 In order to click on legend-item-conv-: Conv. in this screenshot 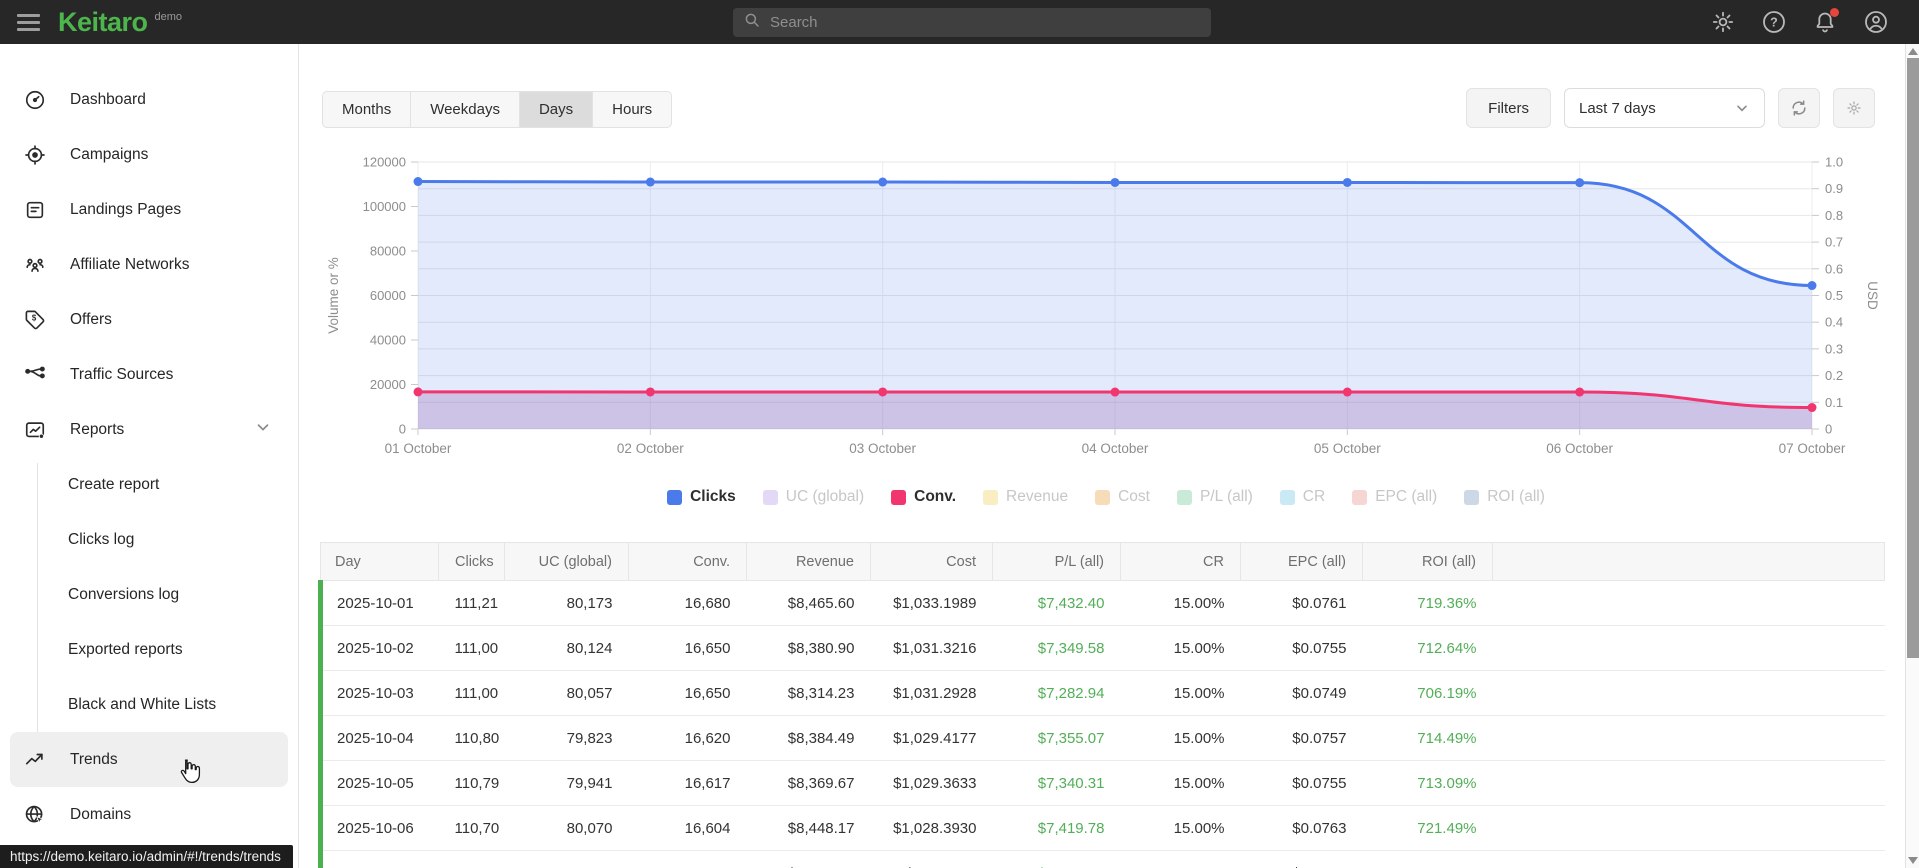, I will do `click(923, 497)`.